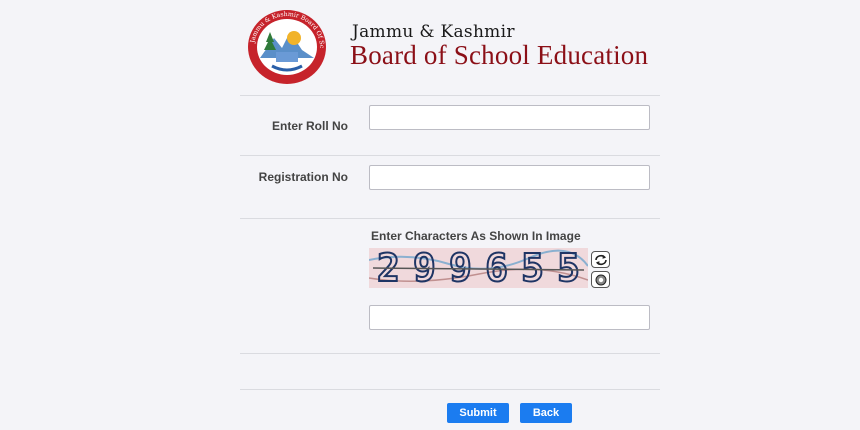 The image size is (860, 430). Describe the element at coordinates (509, 117) in the screenshot. I see `roll-no-input` at that location.